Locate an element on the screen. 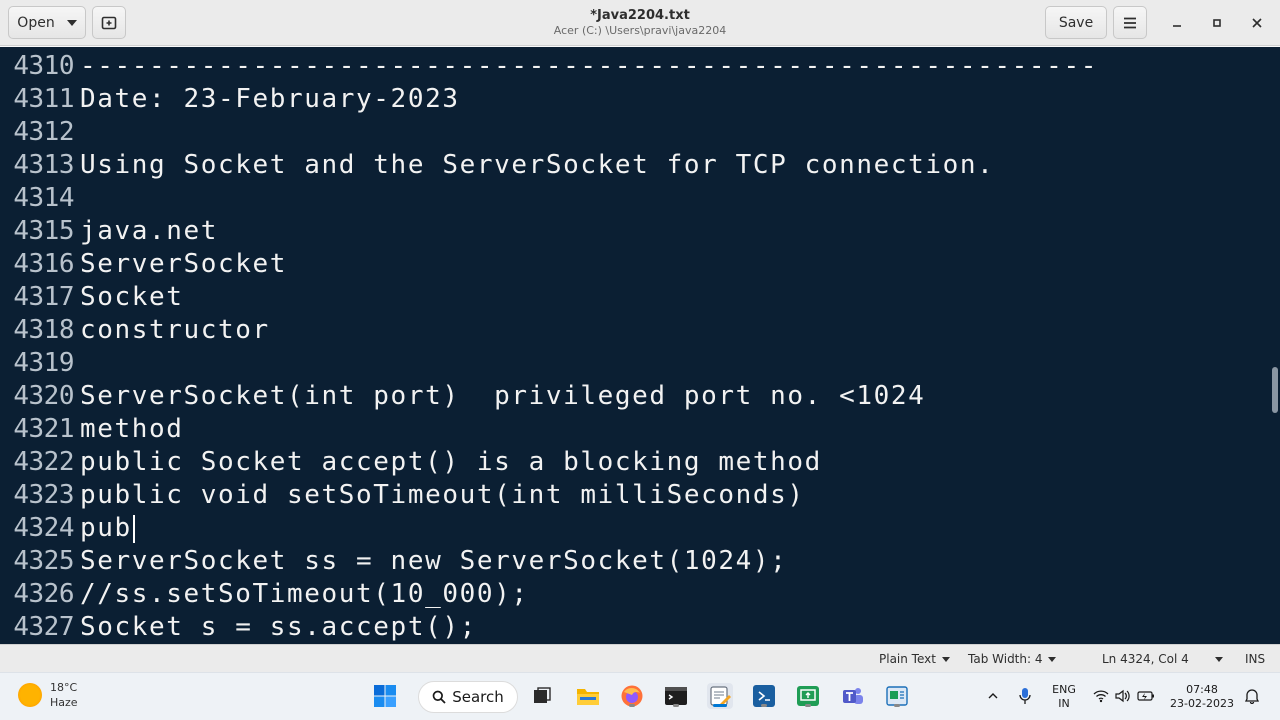 This screenshot has width=1280, height=720. cursor-position-selector: Ln 4324, Col 4 is located at coordinates (1162, 659).